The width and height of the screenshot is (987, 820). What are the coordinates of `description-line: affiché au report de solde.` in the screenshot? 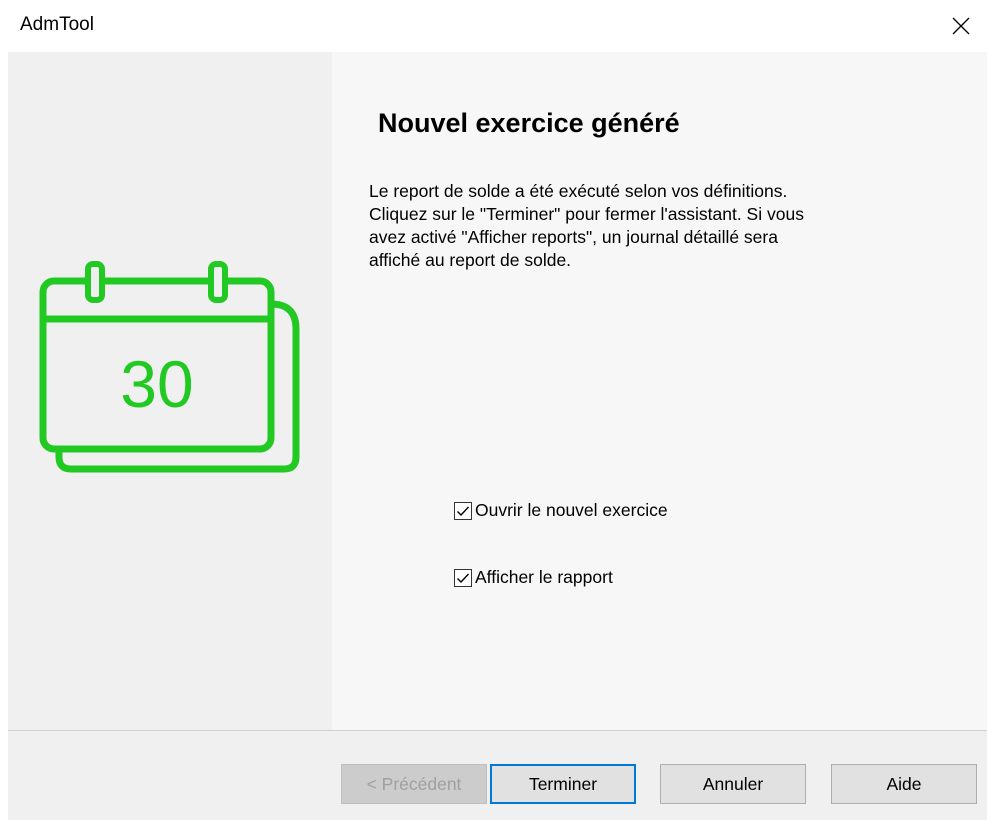 It's located at (470, 260).